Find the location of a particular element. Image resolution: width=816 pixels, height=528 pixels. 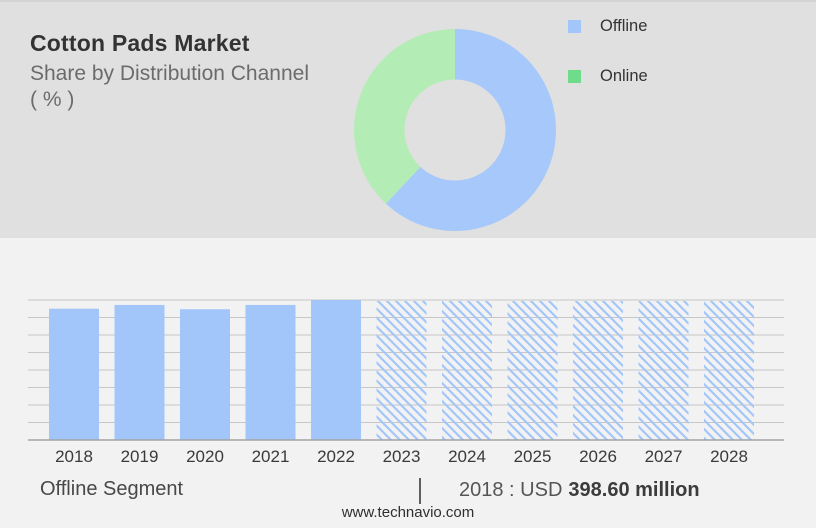

website-url: www.technavio.com is located at coordinates (408, 512).